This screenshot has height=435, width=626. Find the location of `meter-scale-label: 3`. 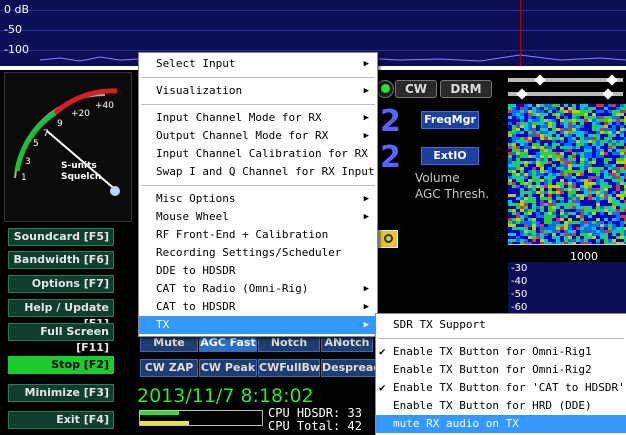

meter-scale-label: 3 is located at coordinates (28, 162).